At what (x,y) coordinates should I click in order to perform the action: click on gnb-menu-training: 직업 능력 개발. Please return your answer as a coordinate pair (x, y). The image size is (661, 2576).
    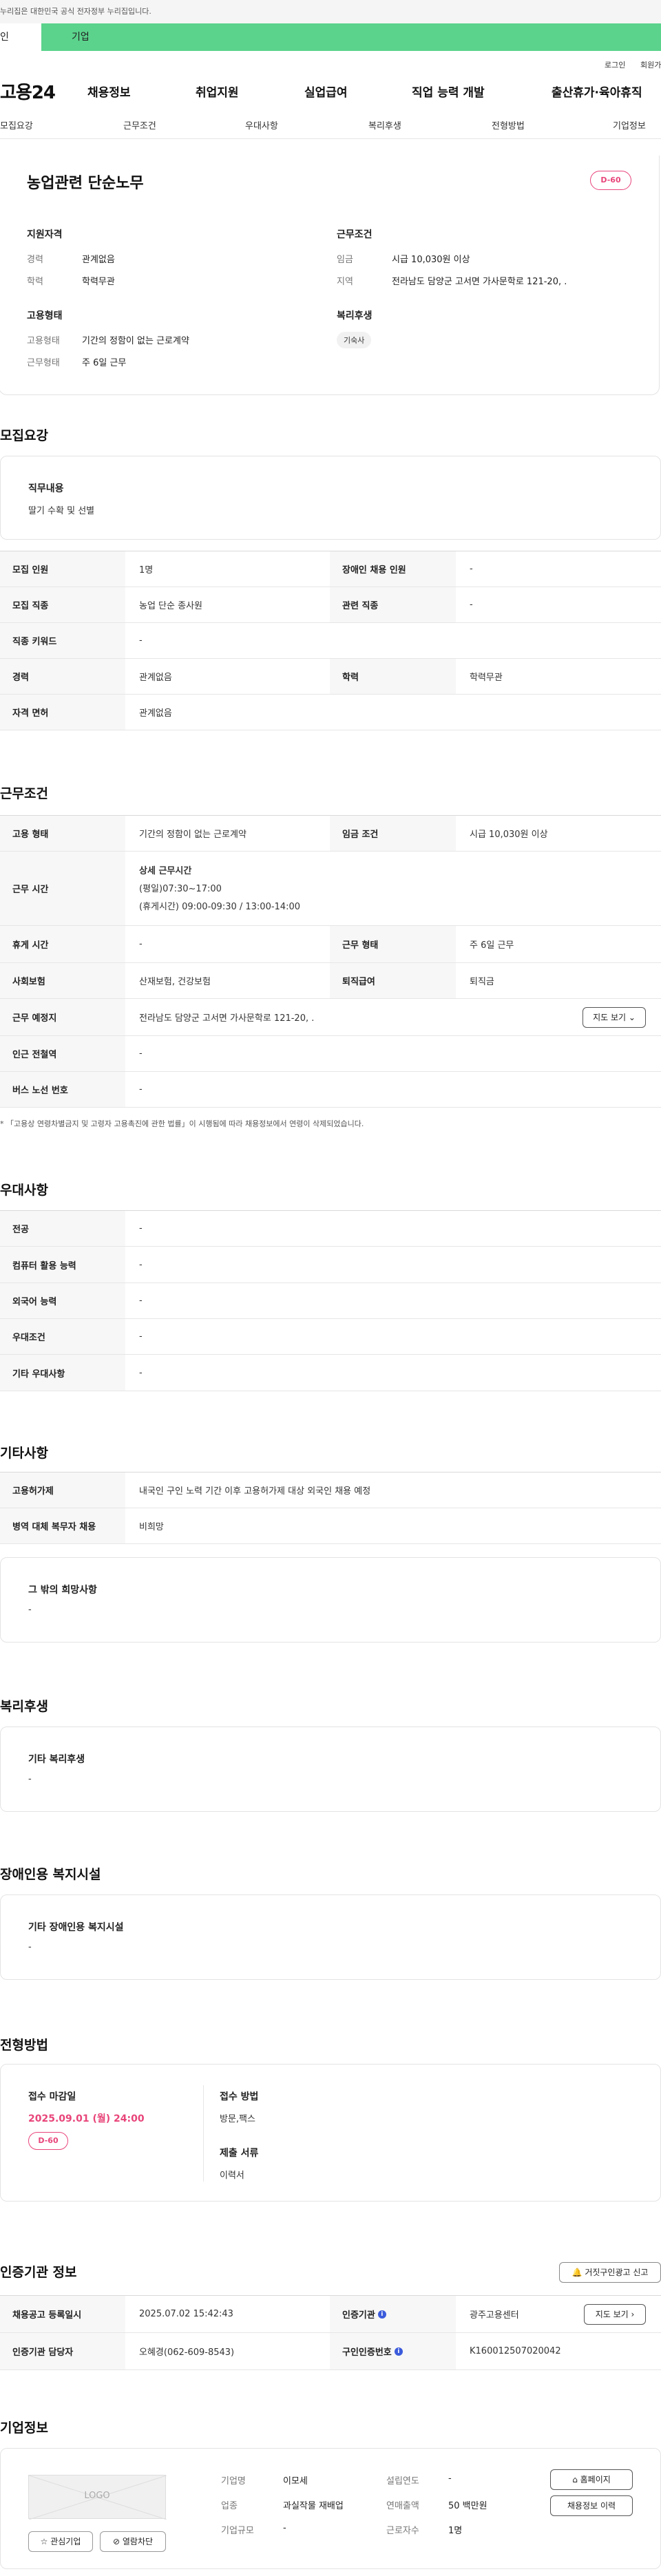
    Looking at the image, I should click on (448, 91).